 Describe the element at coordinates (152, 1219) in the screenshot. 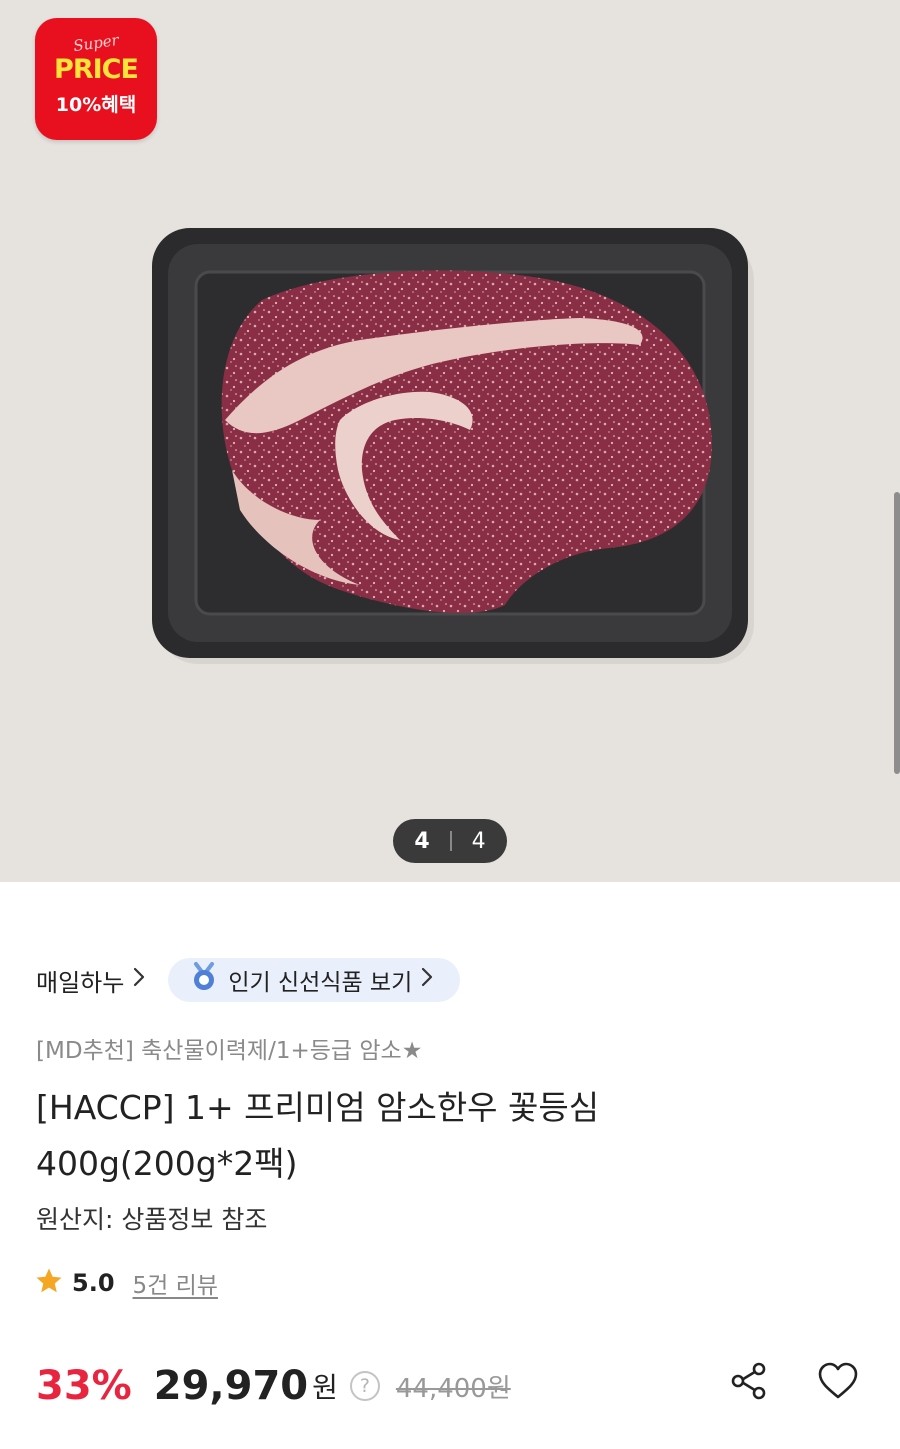

I see `product-origin: 원산지: 상품정보 참조` at that location.